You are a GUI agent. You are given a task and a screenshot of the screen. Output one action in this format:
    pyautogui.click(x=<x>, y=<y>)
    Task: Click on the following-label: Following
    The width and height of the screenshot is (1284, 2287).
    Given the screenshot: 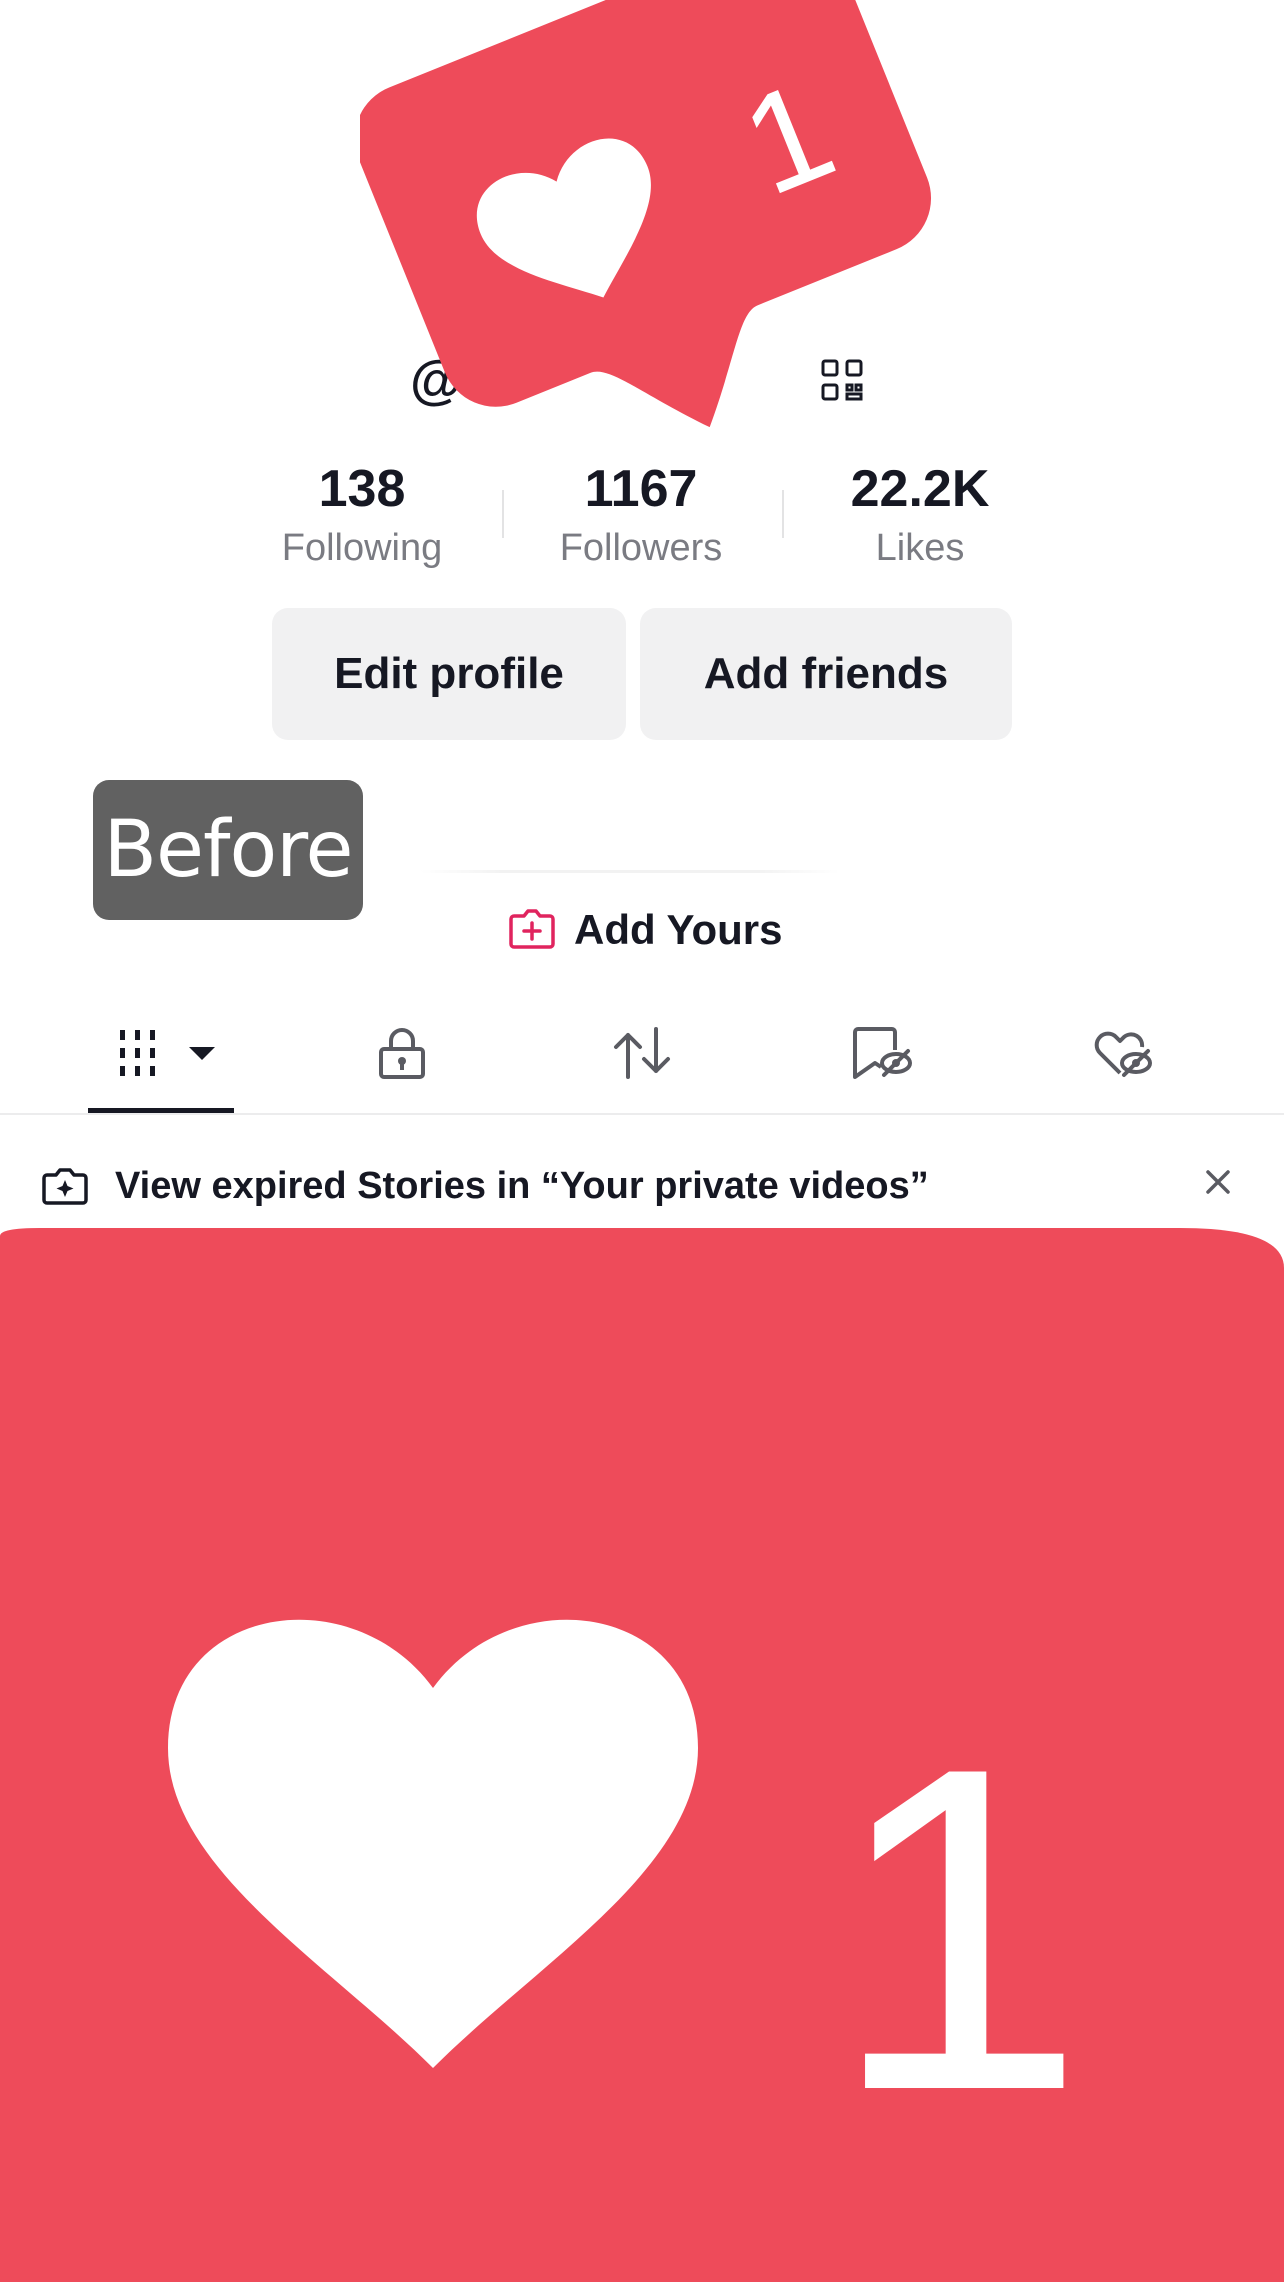 What is the action you would take?
    pyautogui.click(x=362, y=548)
    